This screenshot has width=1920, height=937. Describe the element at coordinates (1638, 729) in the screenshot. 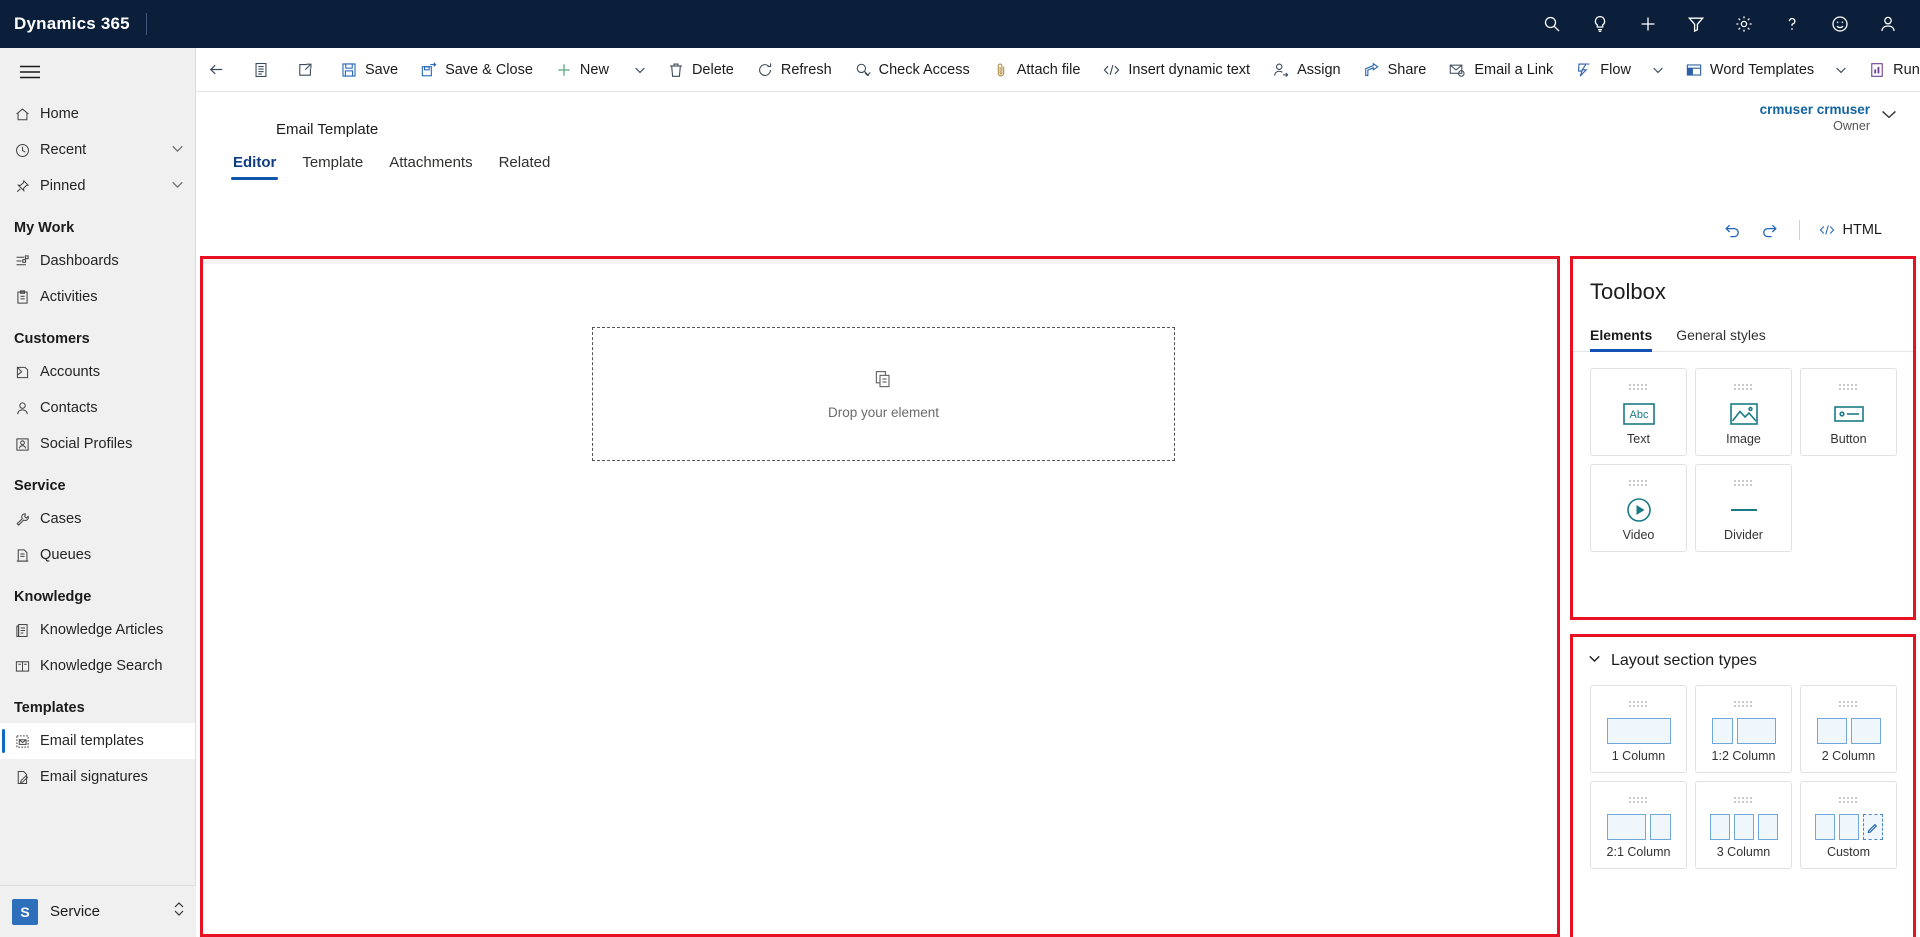

I see `layout-tile-1-column: 1 Column` at that location.